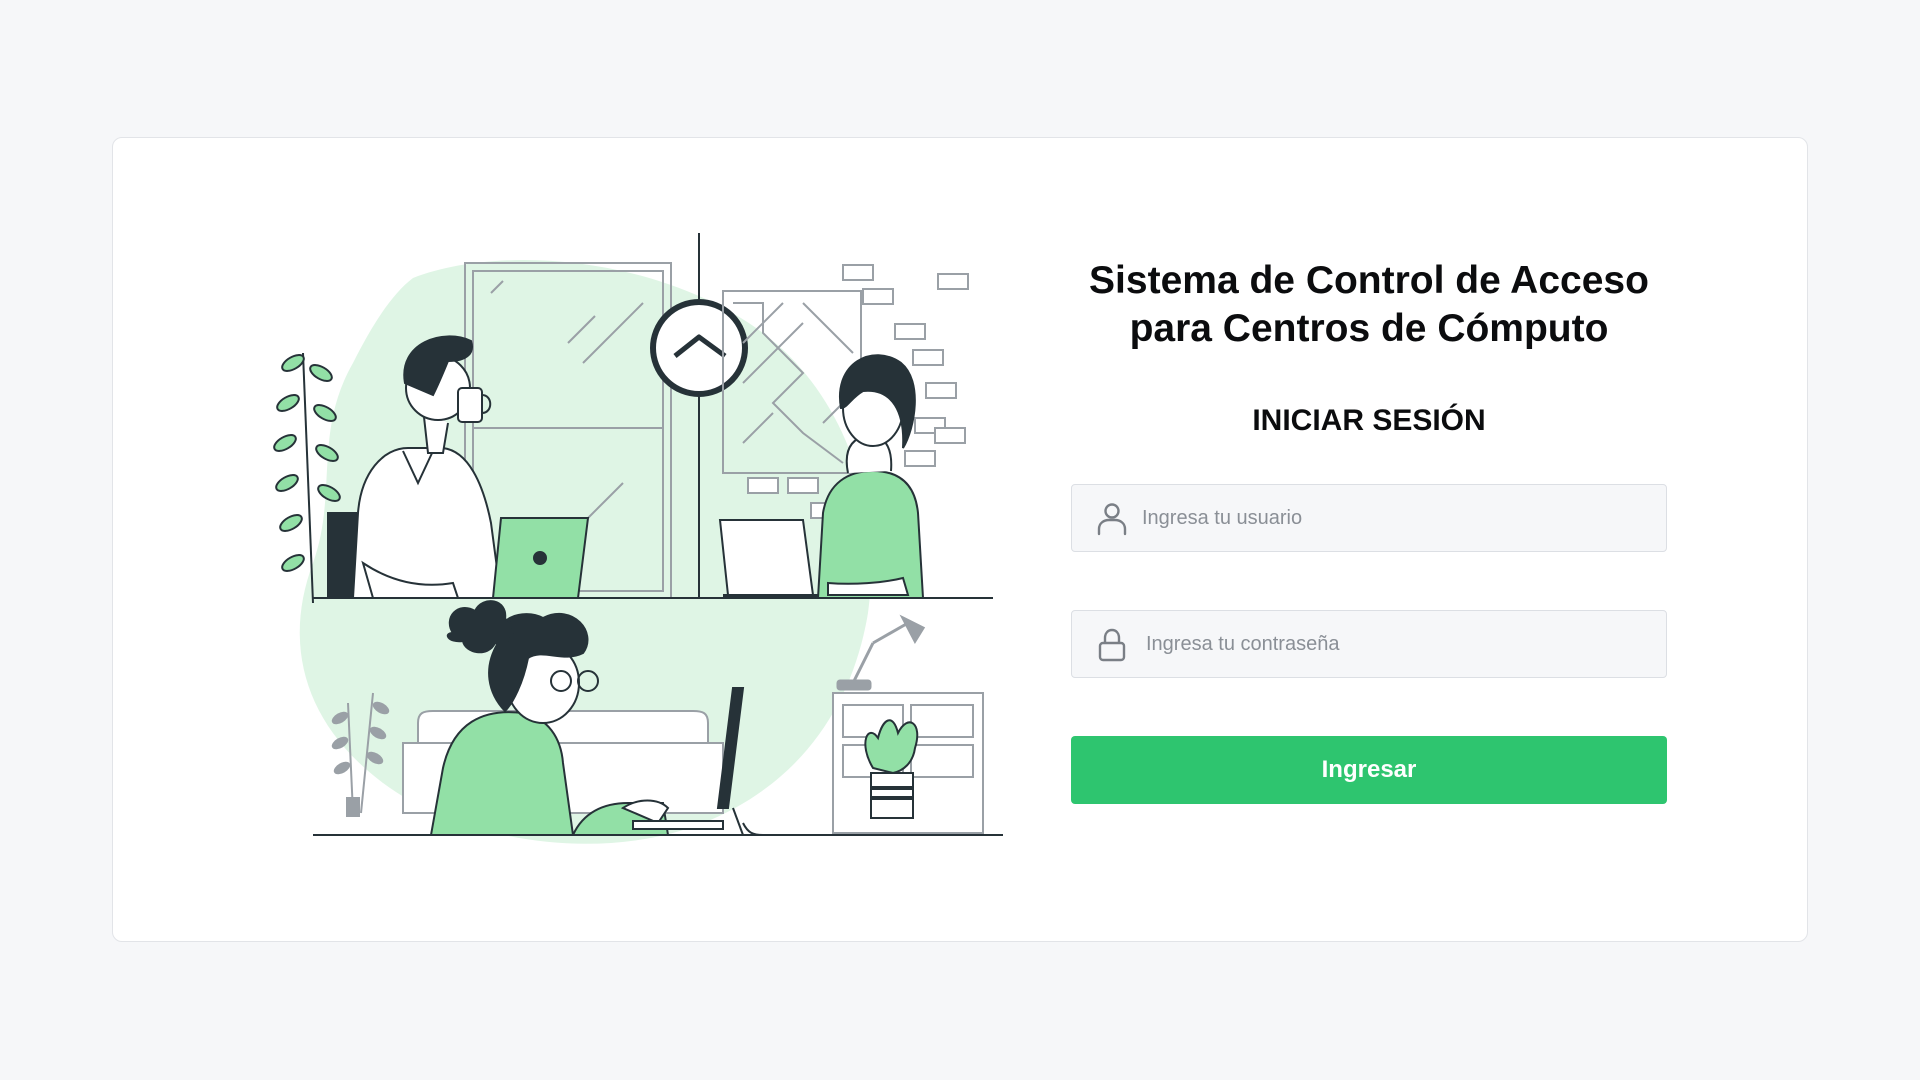 The image size is (1920, 1080). I want to click on lock-icon, so click(1112, 645).